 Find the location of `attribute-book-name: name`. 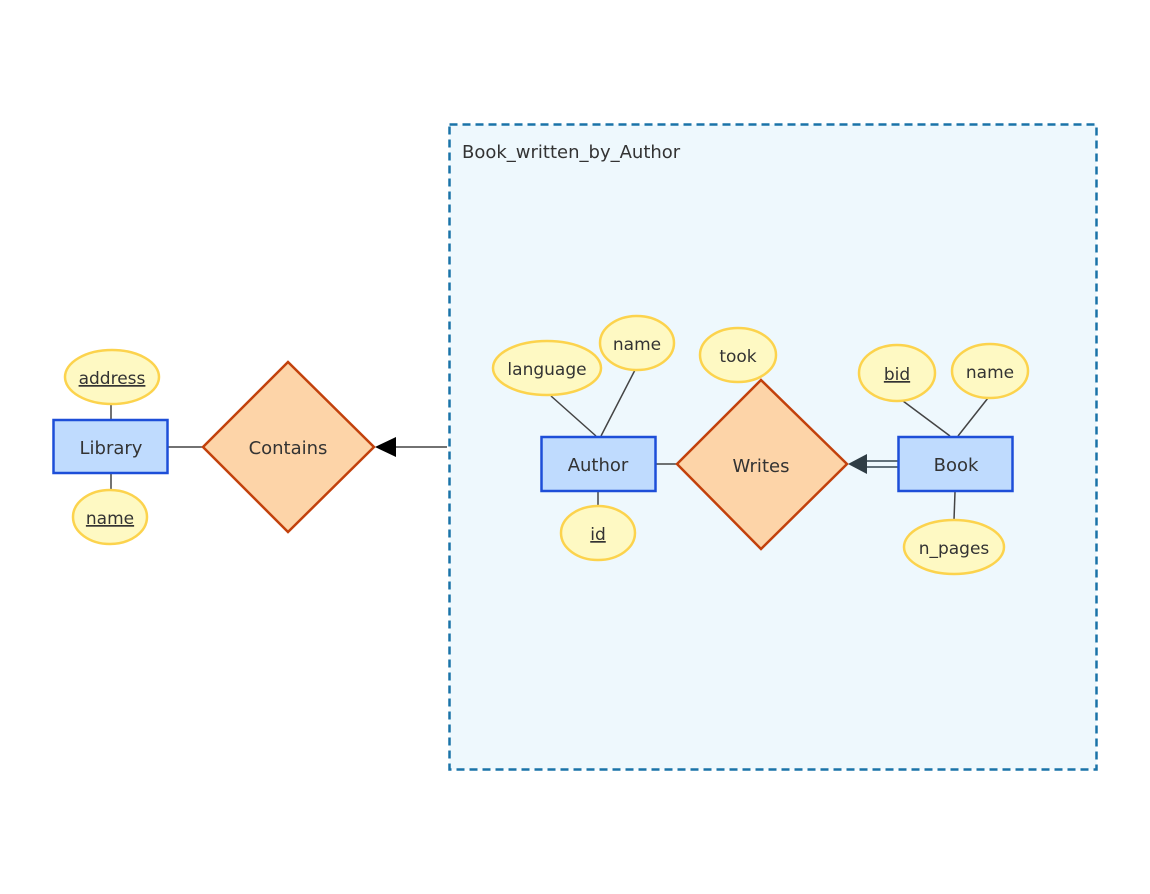

attribute-book-name: name is located at coordinates (990, 371).